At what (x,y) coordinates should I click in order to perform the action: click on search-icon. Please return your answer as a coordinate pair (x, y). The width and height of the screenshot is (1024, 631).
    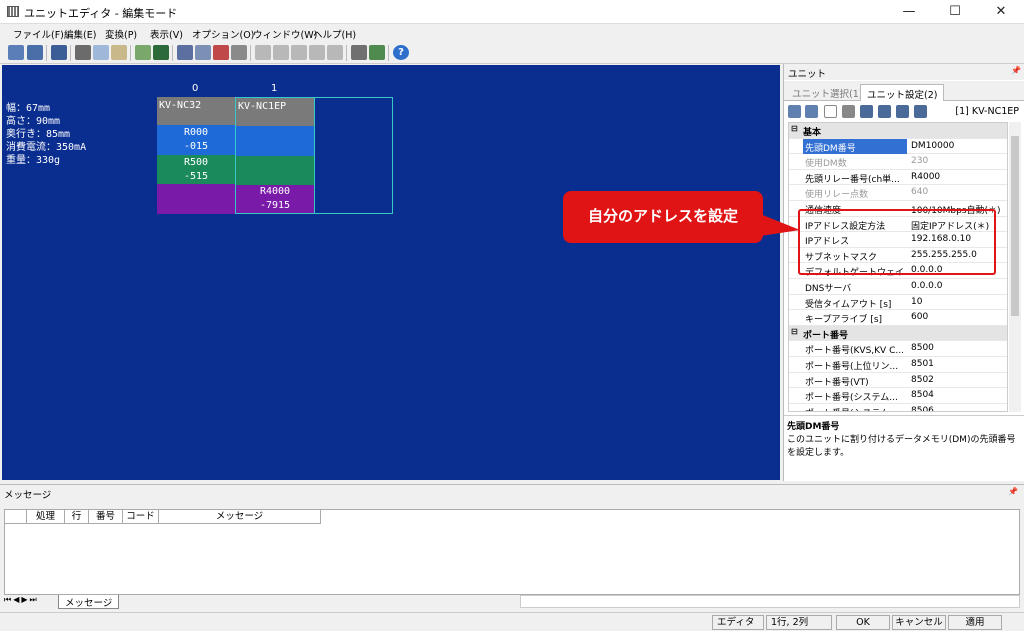
    Looking at the image, I should click on (185, 52).